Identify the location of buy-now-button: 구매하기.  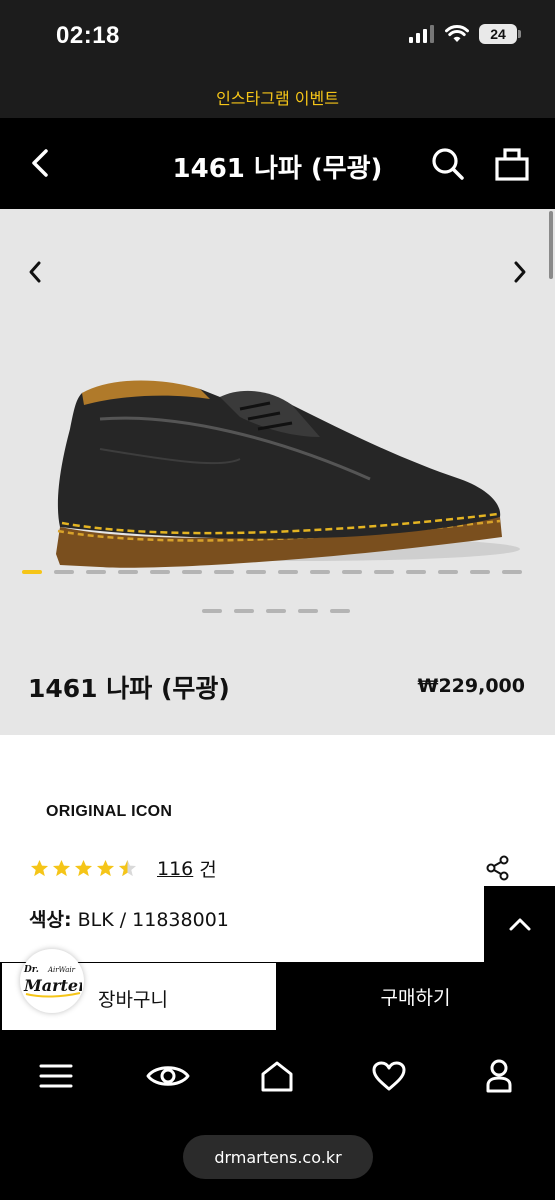
(415, 996).